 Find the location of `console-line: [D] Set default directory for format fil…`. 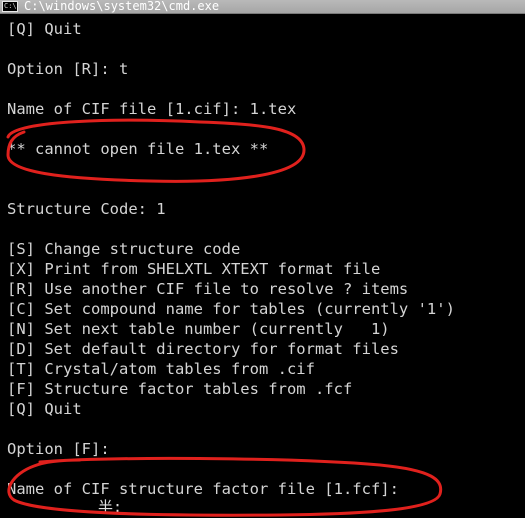

console-line: [D] Set default directory for format fil… is located at coordinates (203, 349).